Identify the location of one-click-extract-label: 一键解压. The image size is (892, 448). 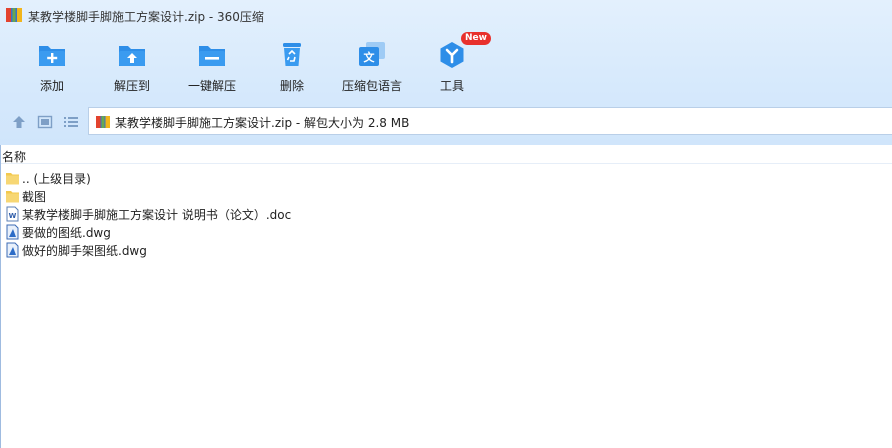
(211, 86).